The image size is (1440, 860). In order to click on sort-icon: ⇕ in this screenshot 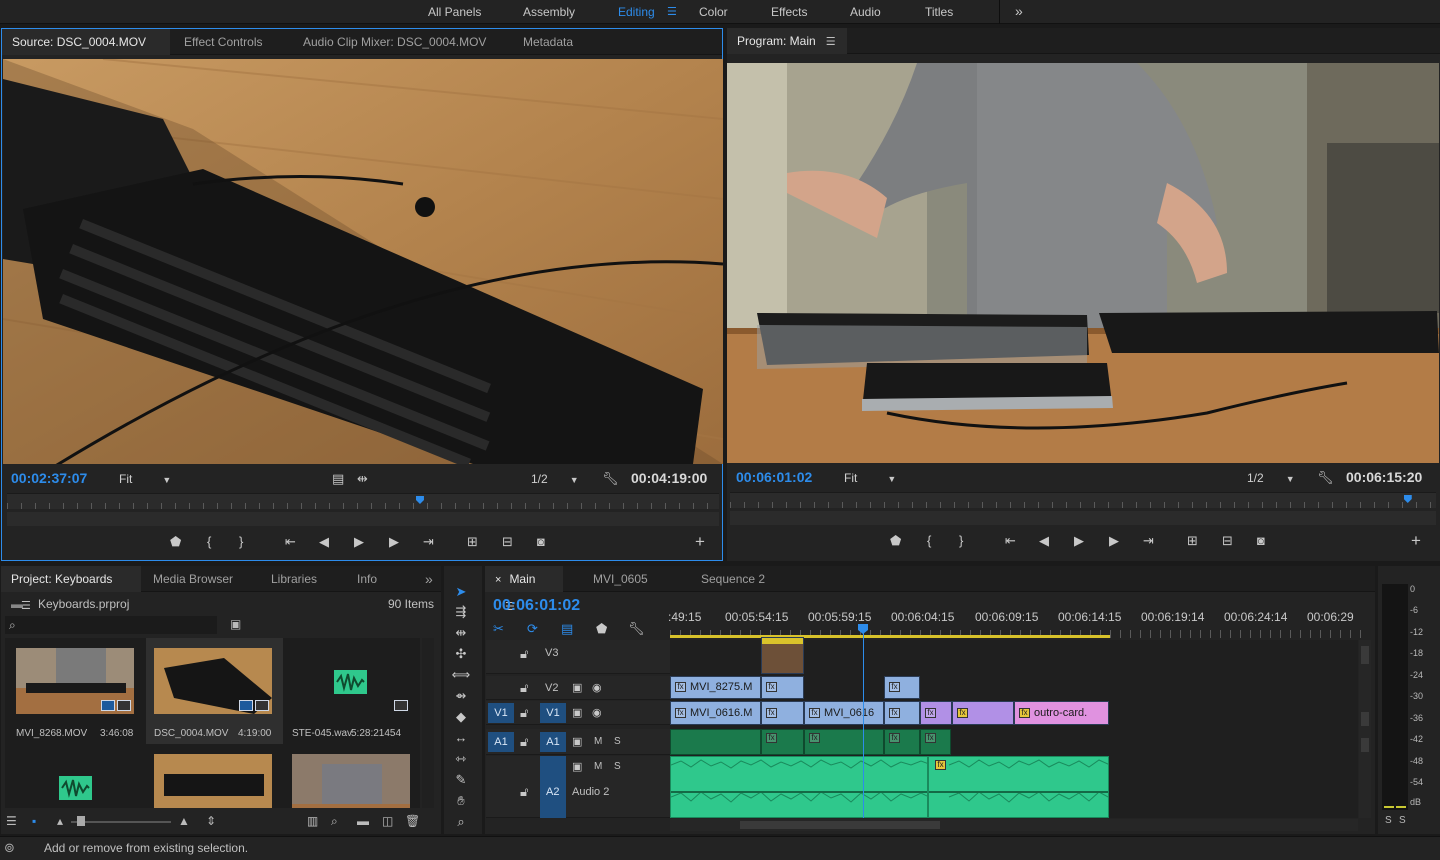, I will do `click(211, 821)`.